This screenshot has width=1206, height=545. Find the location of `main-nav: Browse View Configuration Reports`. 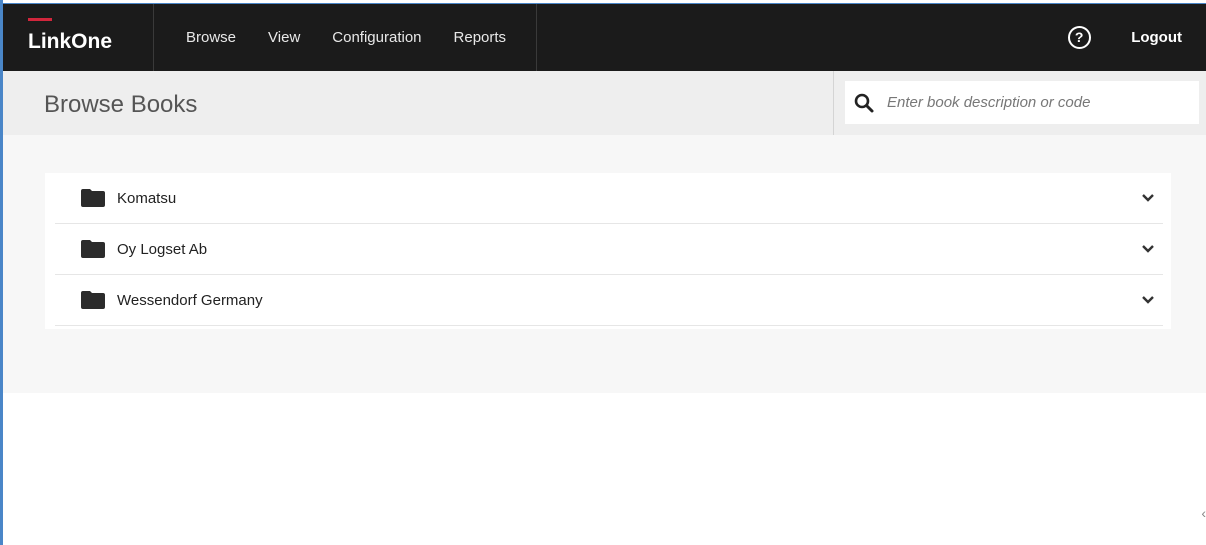

main-nav: Browse View Configuration Reports is located at coordinates (346, 37).